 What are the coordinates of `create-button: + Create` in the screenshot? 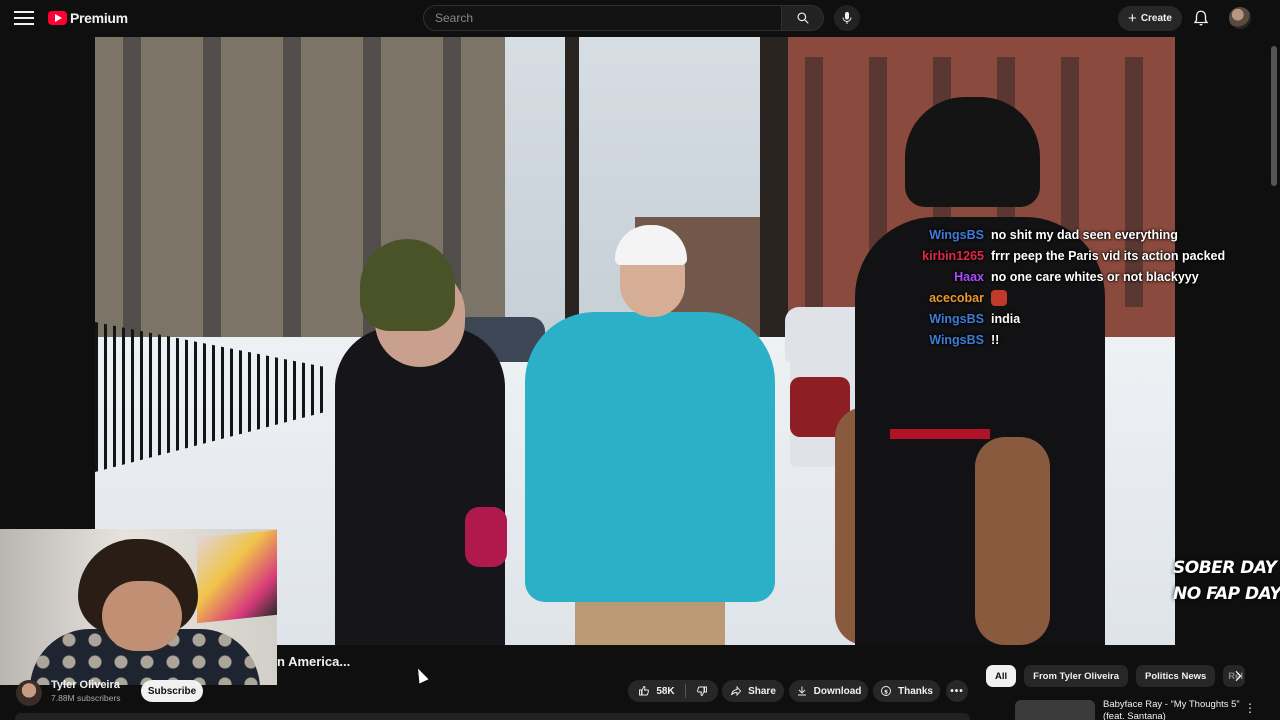 It's located at (1150, 18).